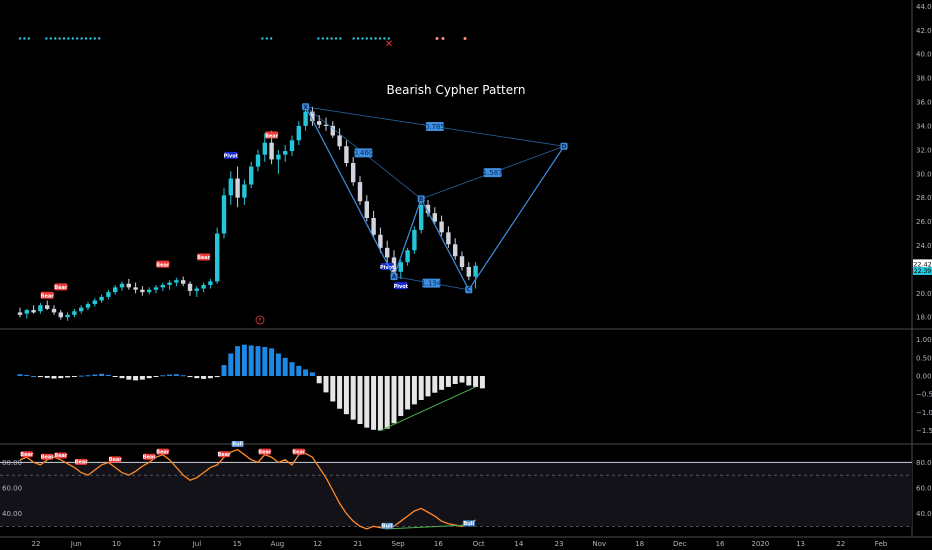  Describe the element at coordinates (924, 340) in the screenshot. I see `hist-tick-label: 1.00` at that location.